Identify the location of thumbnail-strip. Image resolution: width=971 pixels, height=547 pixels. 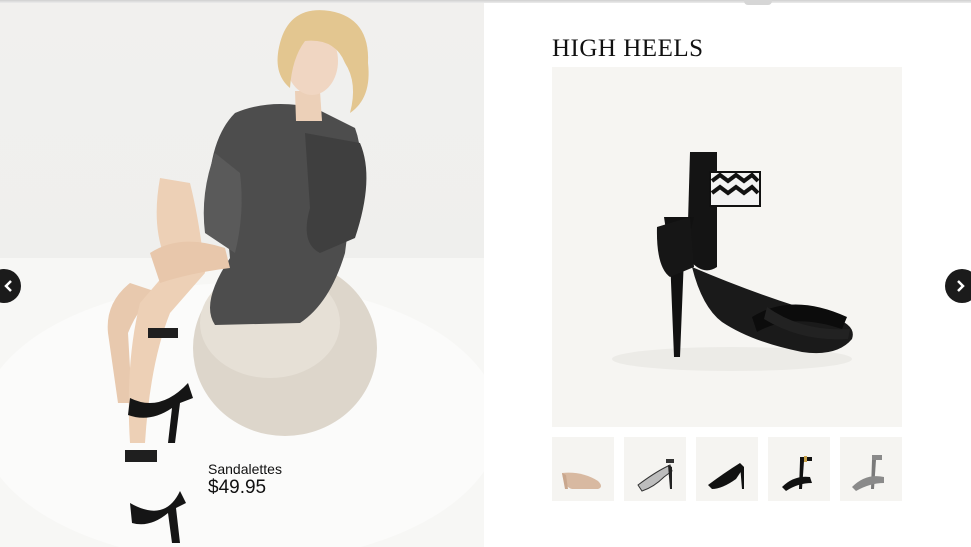
(727, 469).